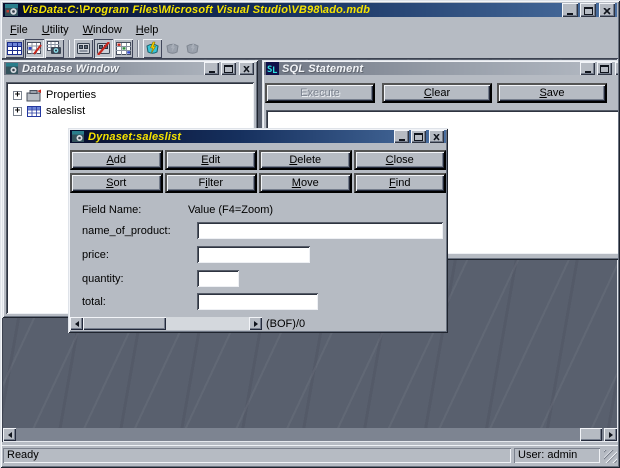 The image size is (620, 468). Describe the element at coordinates (66, 111) in the screenshot. I see `tree-item-label: saleslist` at that location.